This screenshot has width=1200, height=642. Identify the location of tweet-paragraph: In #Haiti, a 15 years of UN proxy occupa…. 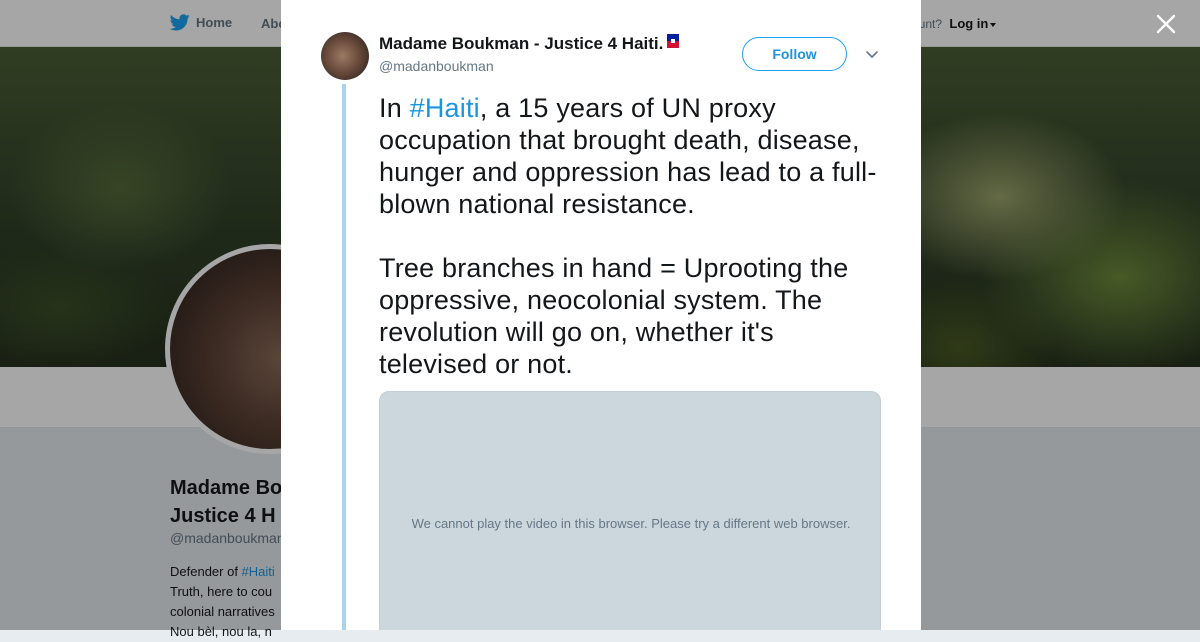
(629, 156).